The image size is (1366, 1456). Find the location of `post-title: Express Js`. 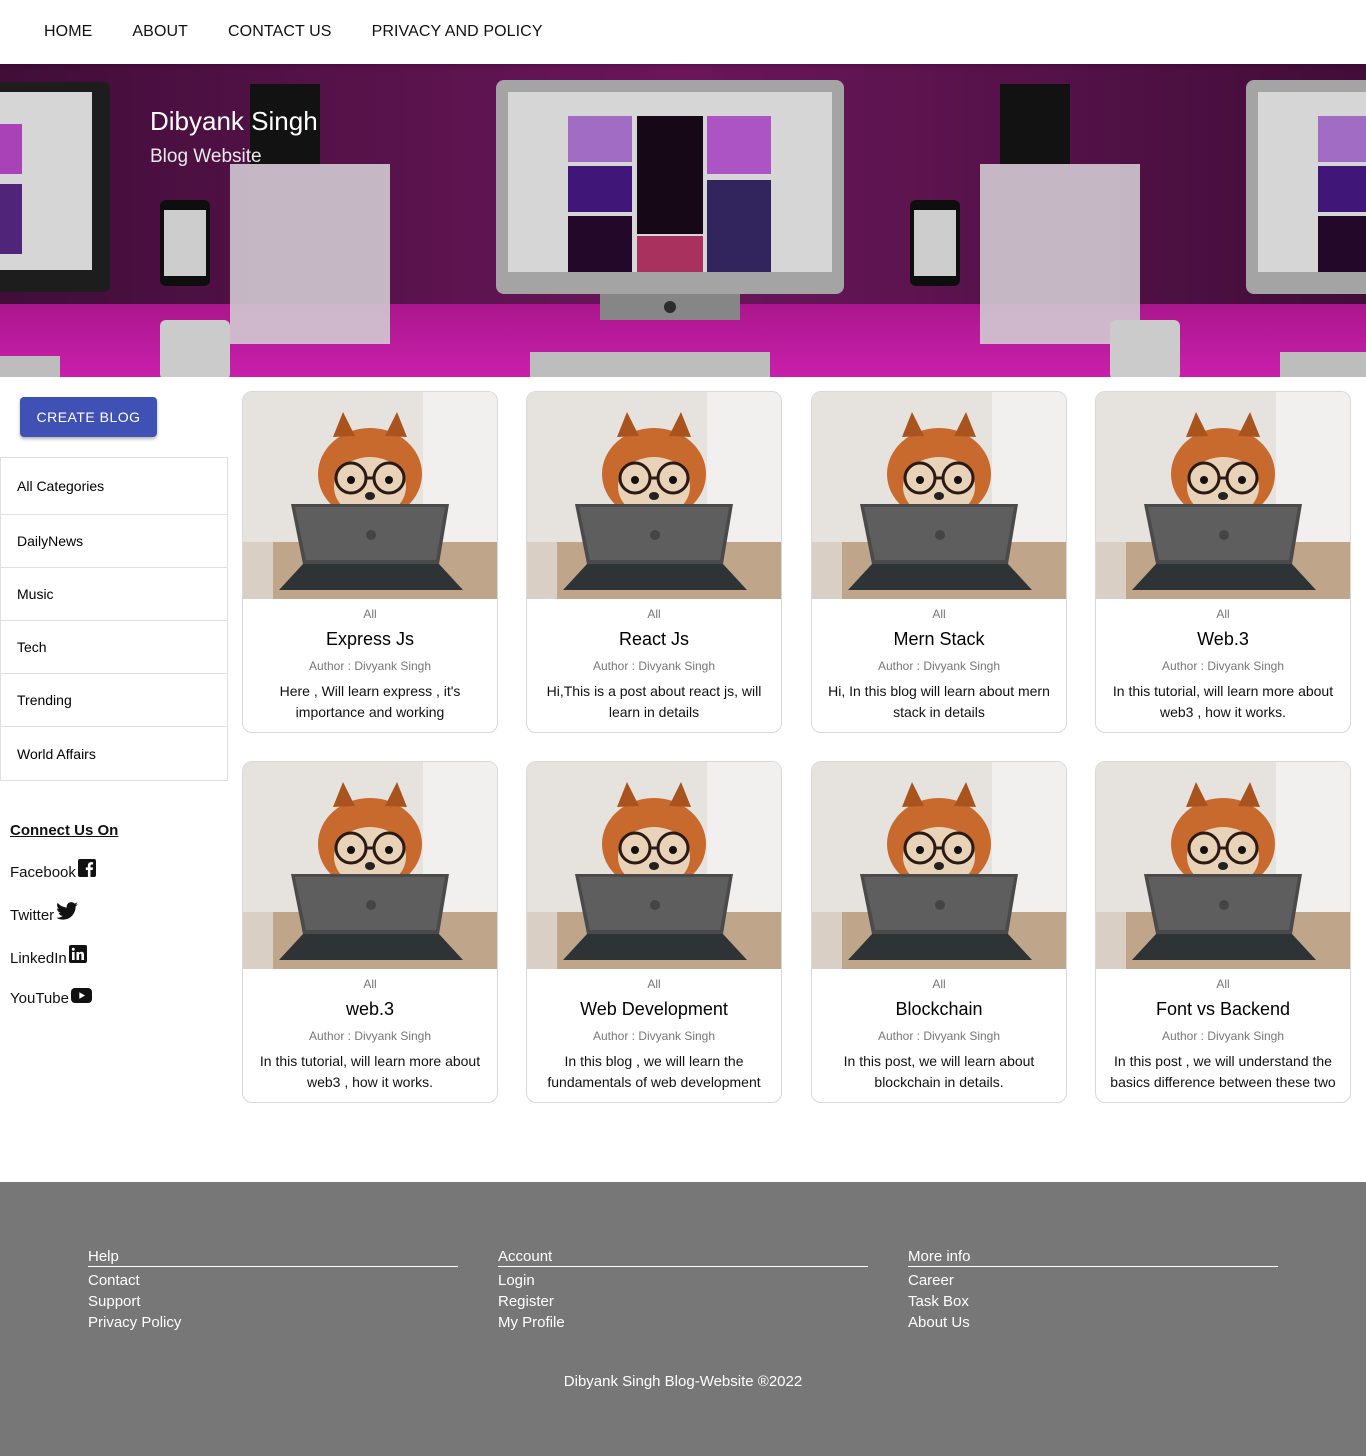

post-title: Express Js is located at coordinates (370, 639).